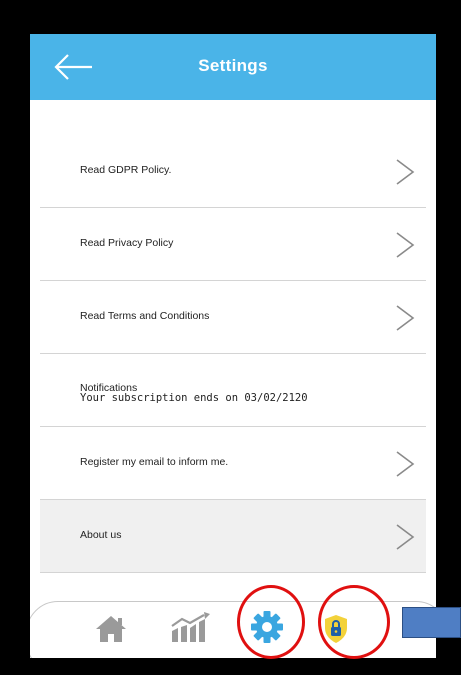 This screenshot has width=461, height=675. Describe the element at coordinates (101, 535) in the screenshot. I see `row-about-label: About us` at that location.